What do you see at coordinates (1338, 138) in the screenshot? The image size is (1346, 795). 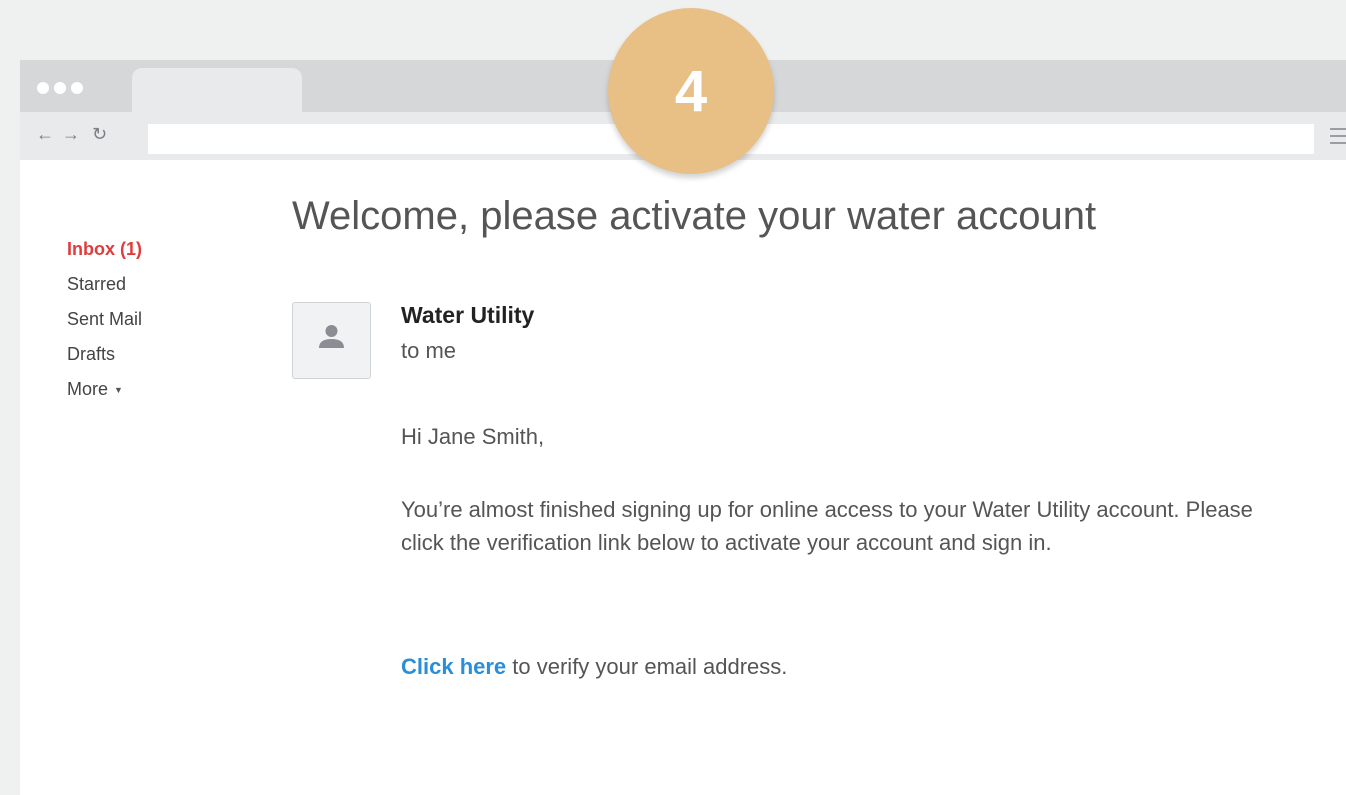 I see `hamburger-menu-icon` at bounding box center [1338, 138].